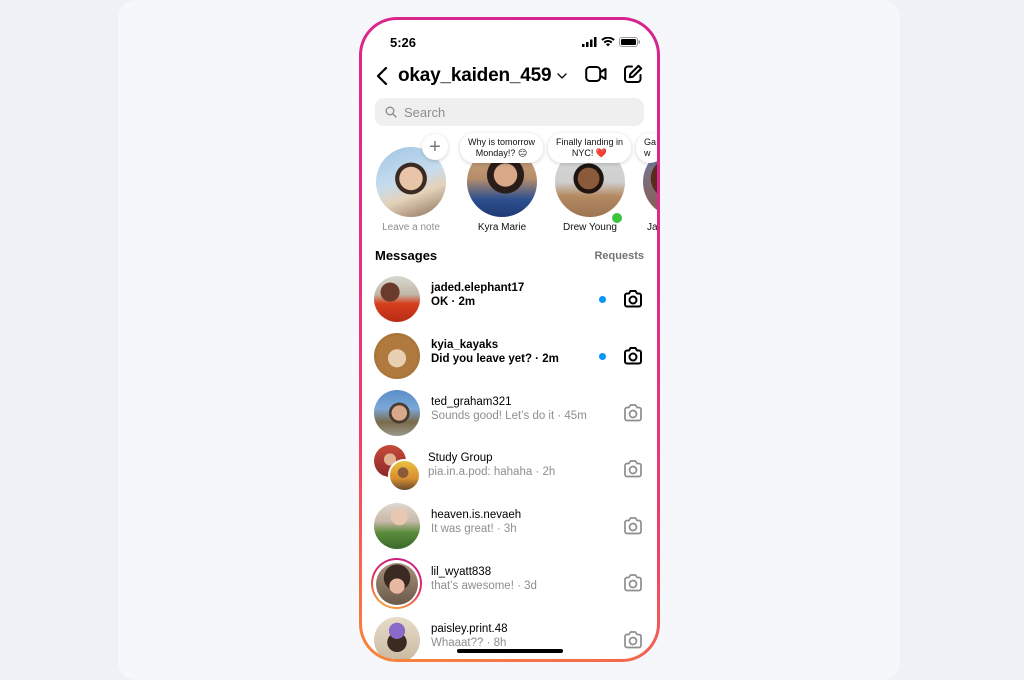  I want to click on conversation-row: lil_wyatt838 that’s awesome! · 3d, so click(509, 583).